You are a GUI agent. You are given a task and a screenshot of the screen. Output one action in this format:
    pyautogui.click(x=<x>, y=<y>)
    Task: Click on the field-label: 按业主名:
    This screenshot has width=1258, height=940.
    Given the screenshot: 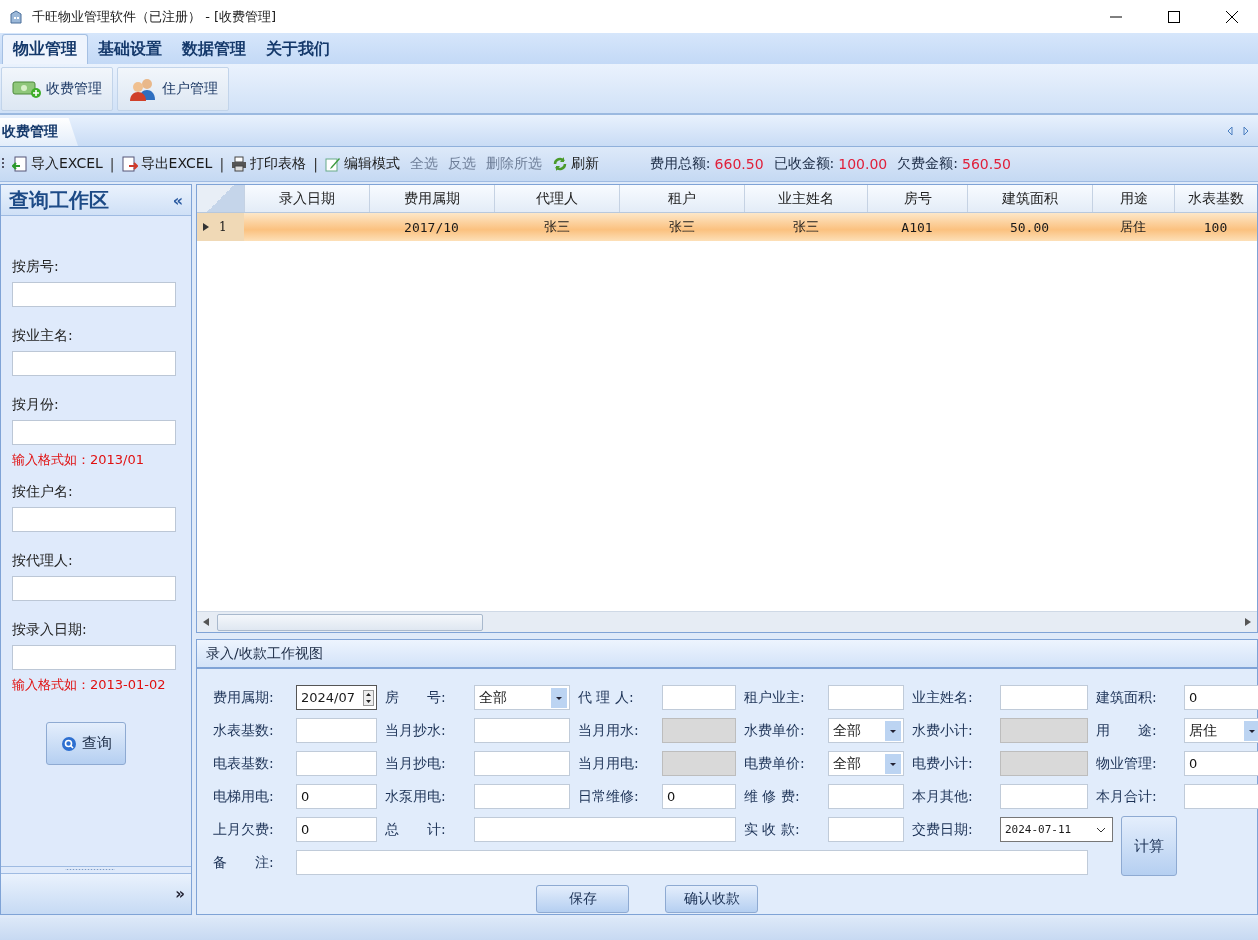 What is the action you would take?
    pyautogui.click(x=43, y=336)
    